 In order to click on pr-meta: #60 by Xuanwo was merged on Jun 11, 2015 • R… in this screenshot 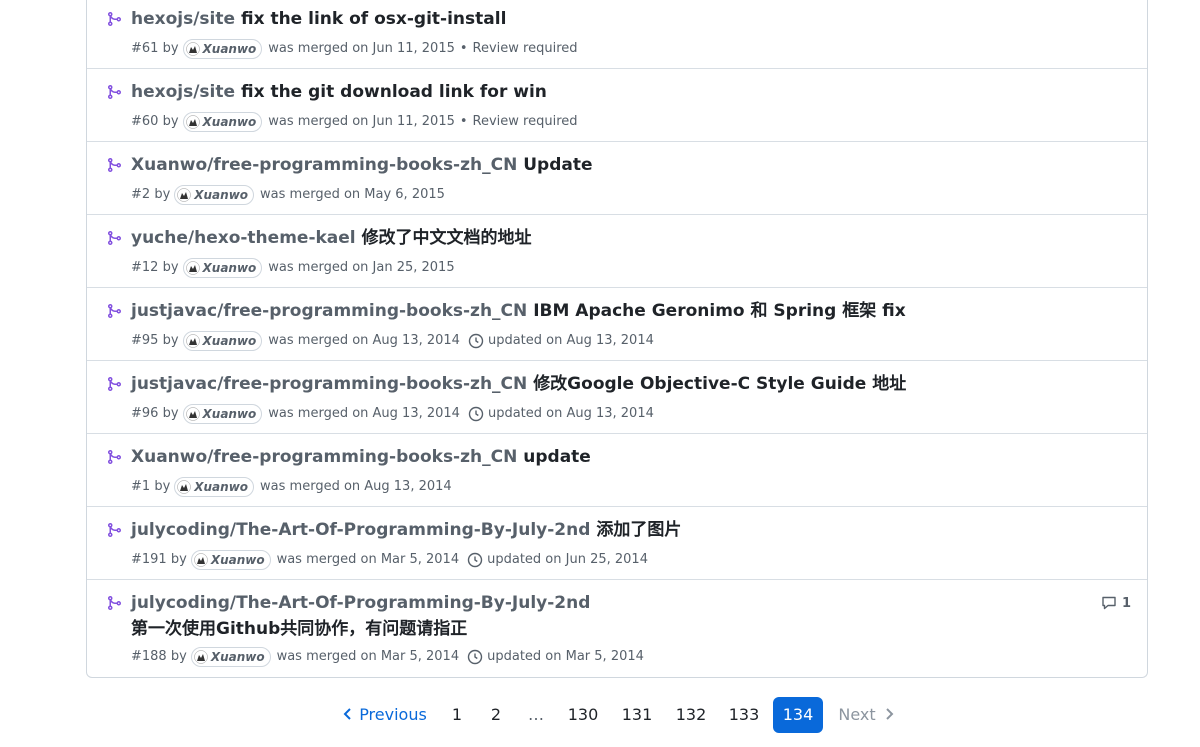, I will do `click(354, 122)`.